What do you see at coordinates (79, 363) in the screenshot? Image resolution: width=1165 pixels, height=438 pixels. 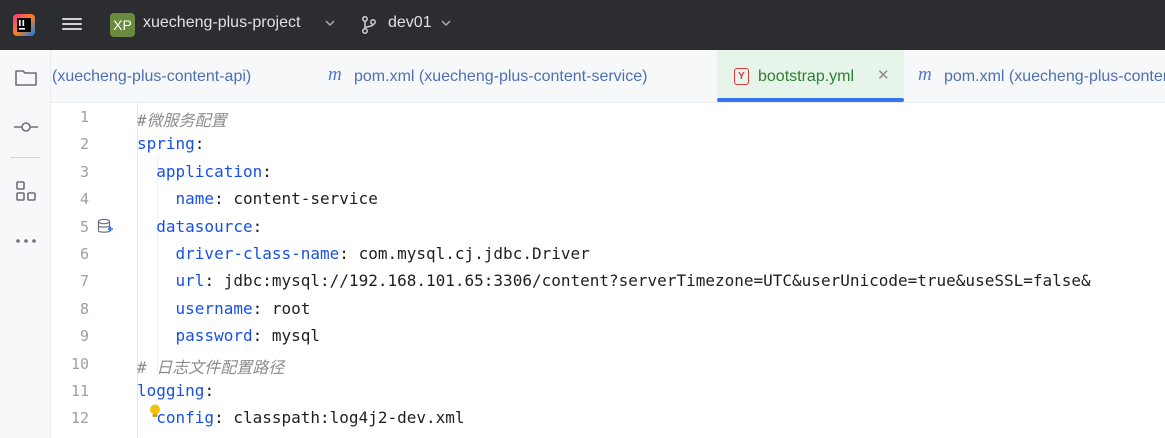 I see `line-number: 10` at bounding box center [79, 363].